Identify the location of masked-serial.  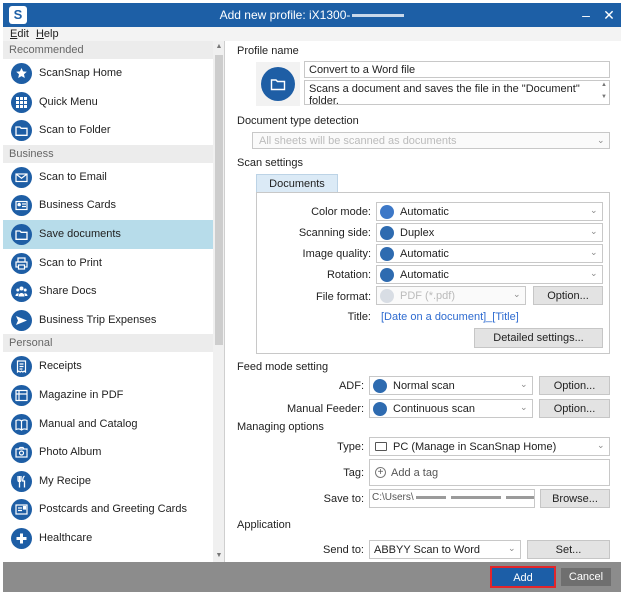
(378, 16).